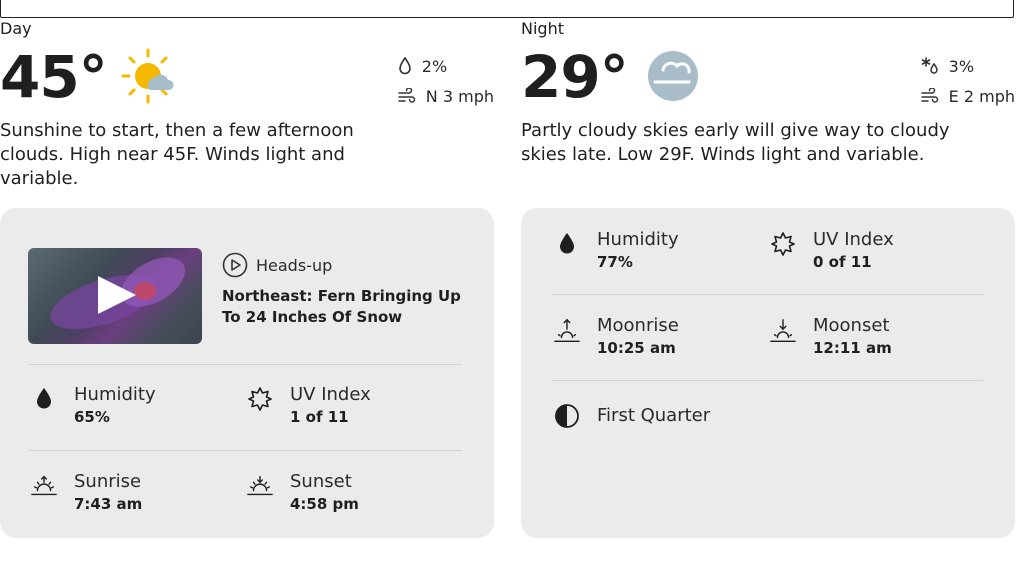 This screenshot has height=576, width=1024. I want to click on day-humidity: Humidity 65%, so click(93, 406).